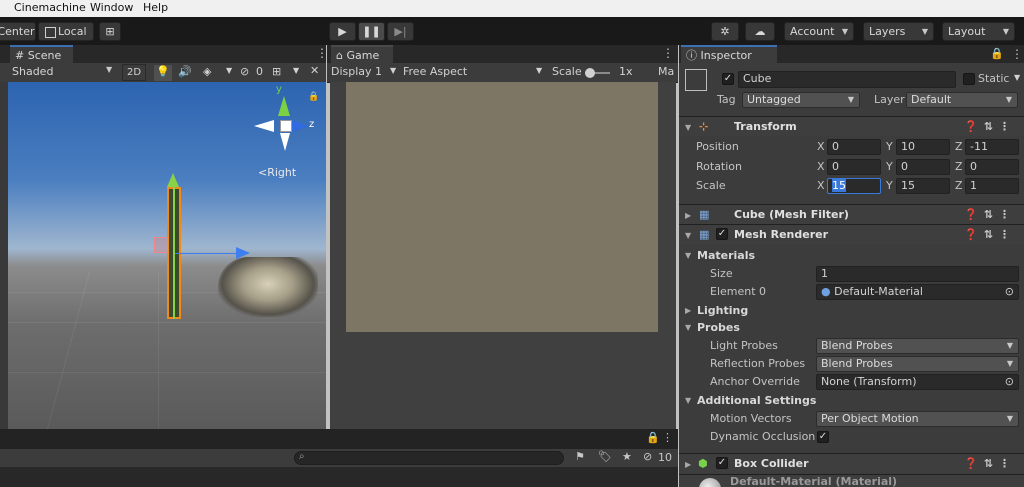 The width and height of the screenshot is (1024, 487). What do you see at coordinates (435, 71) in the screenshot?
I see `aspect-dropdown: Free Aspect` at bounding box center [435, 71].